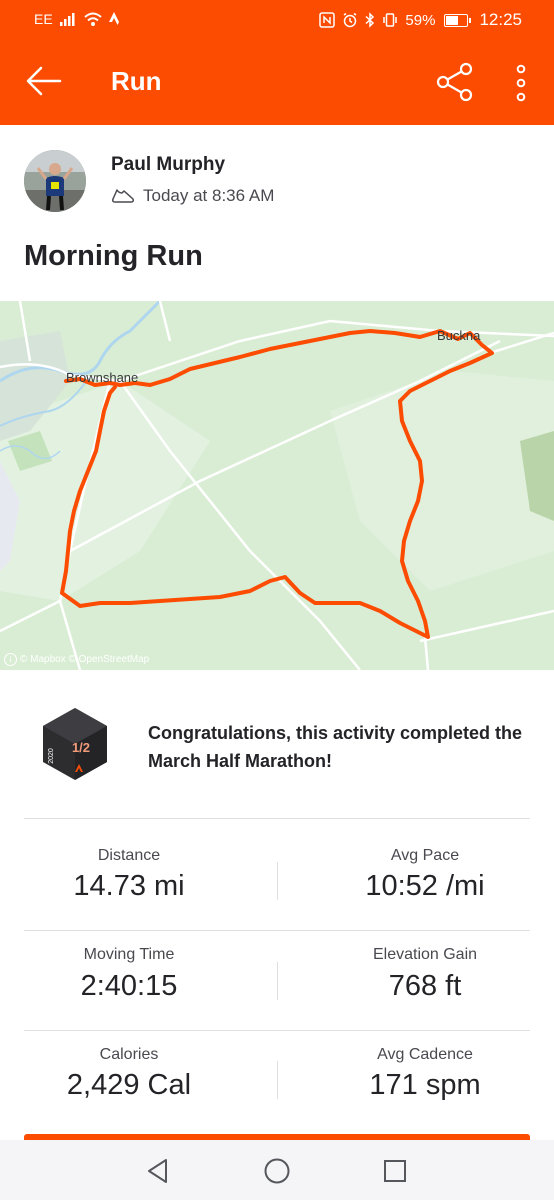 This screenshot has height=1200, width=554. I want to click on badge-fraction: 1/2, so click(81, 747).